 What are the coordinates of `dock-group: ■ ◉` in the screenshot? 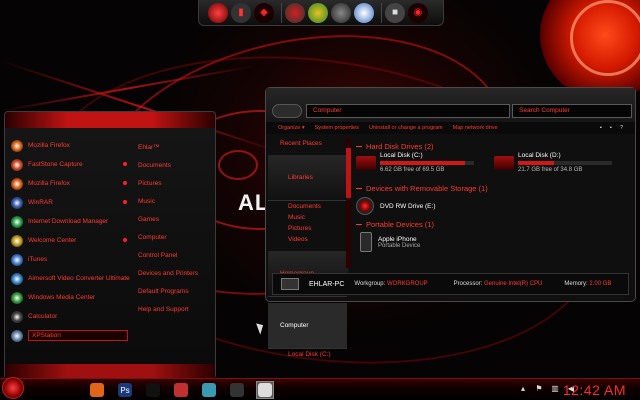 It's located at (406, 12).